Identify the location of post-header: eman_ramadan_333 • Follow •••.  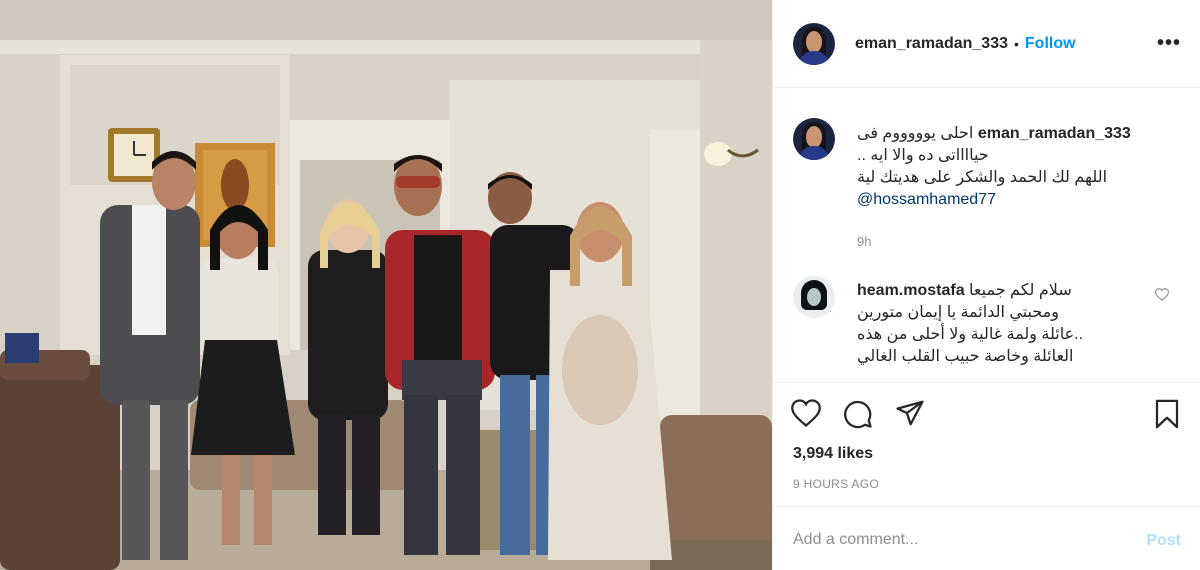
(986, 44).